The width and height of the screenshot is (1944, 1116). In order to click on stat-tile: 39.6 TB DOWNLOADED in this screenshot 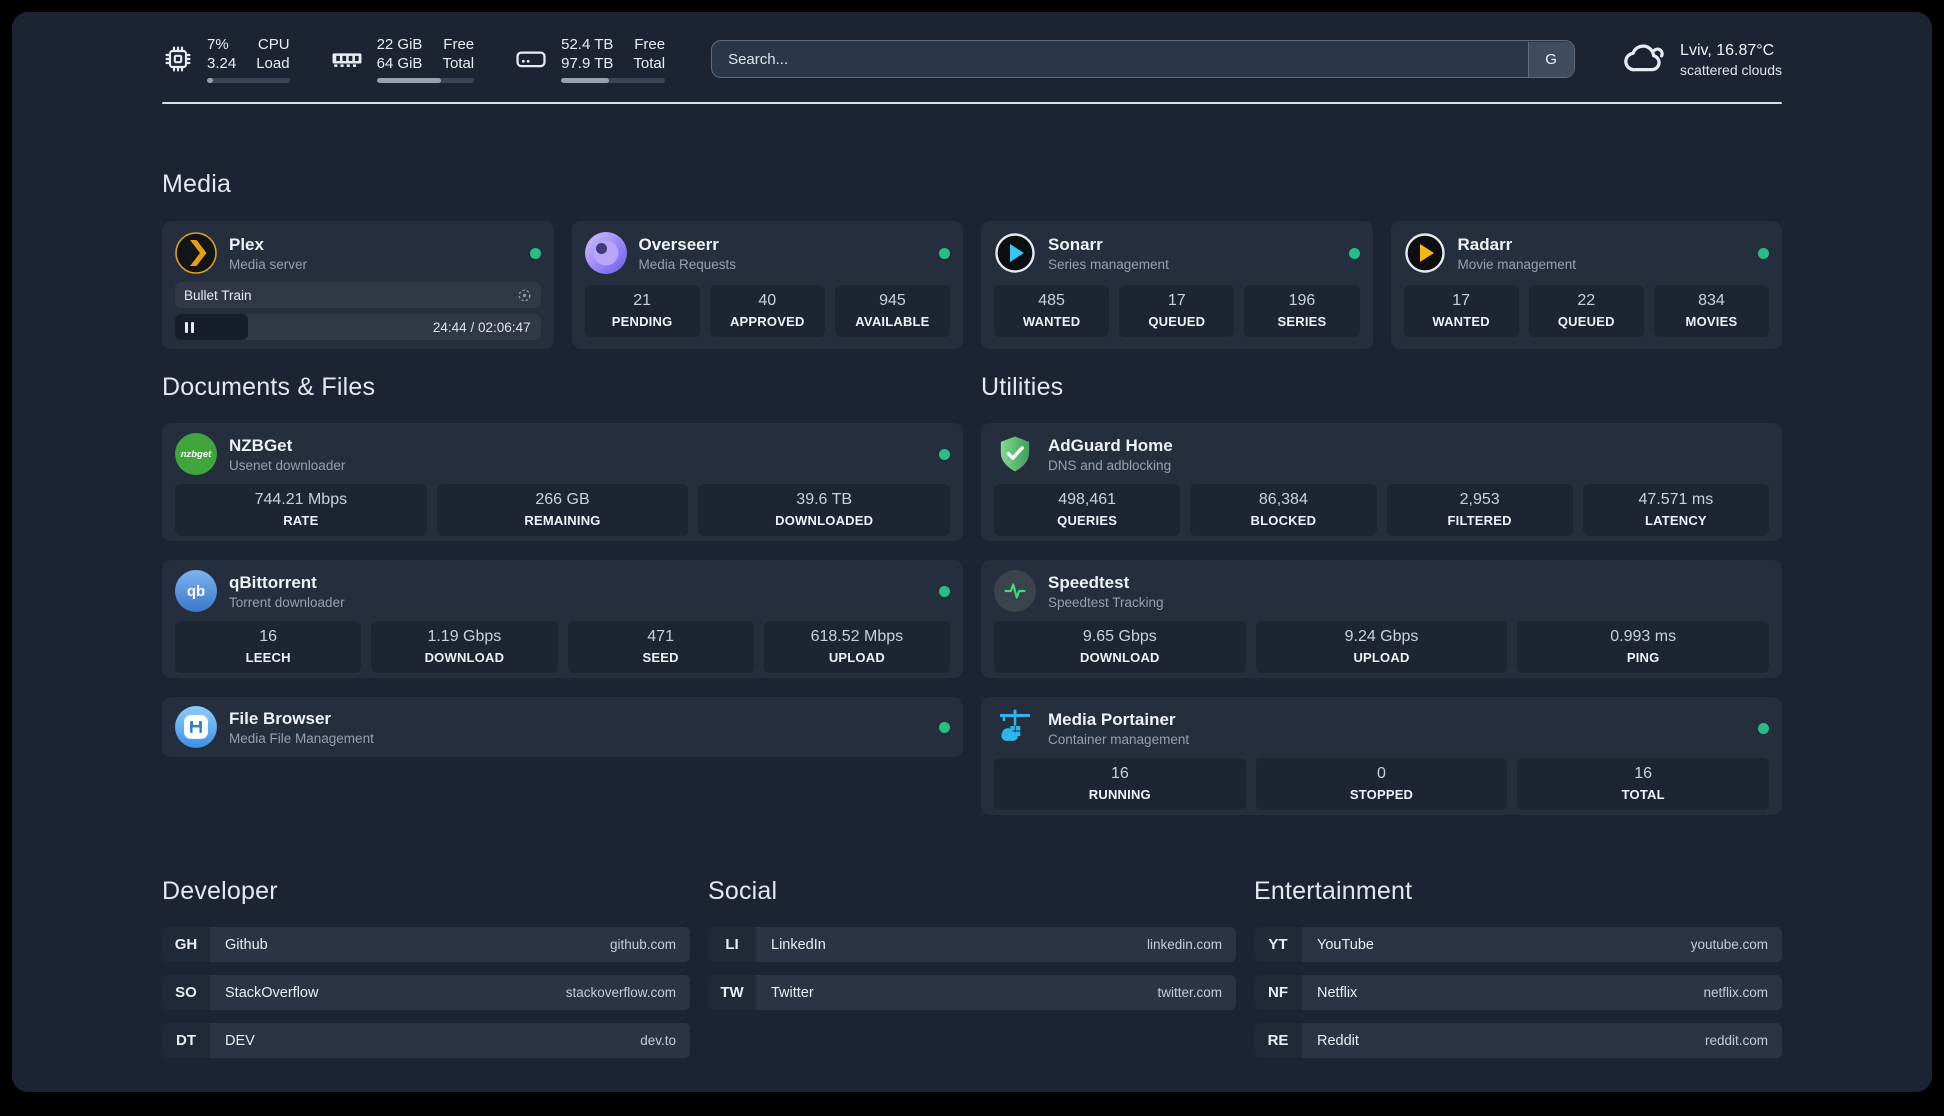, I will do `click(824, 510)`.